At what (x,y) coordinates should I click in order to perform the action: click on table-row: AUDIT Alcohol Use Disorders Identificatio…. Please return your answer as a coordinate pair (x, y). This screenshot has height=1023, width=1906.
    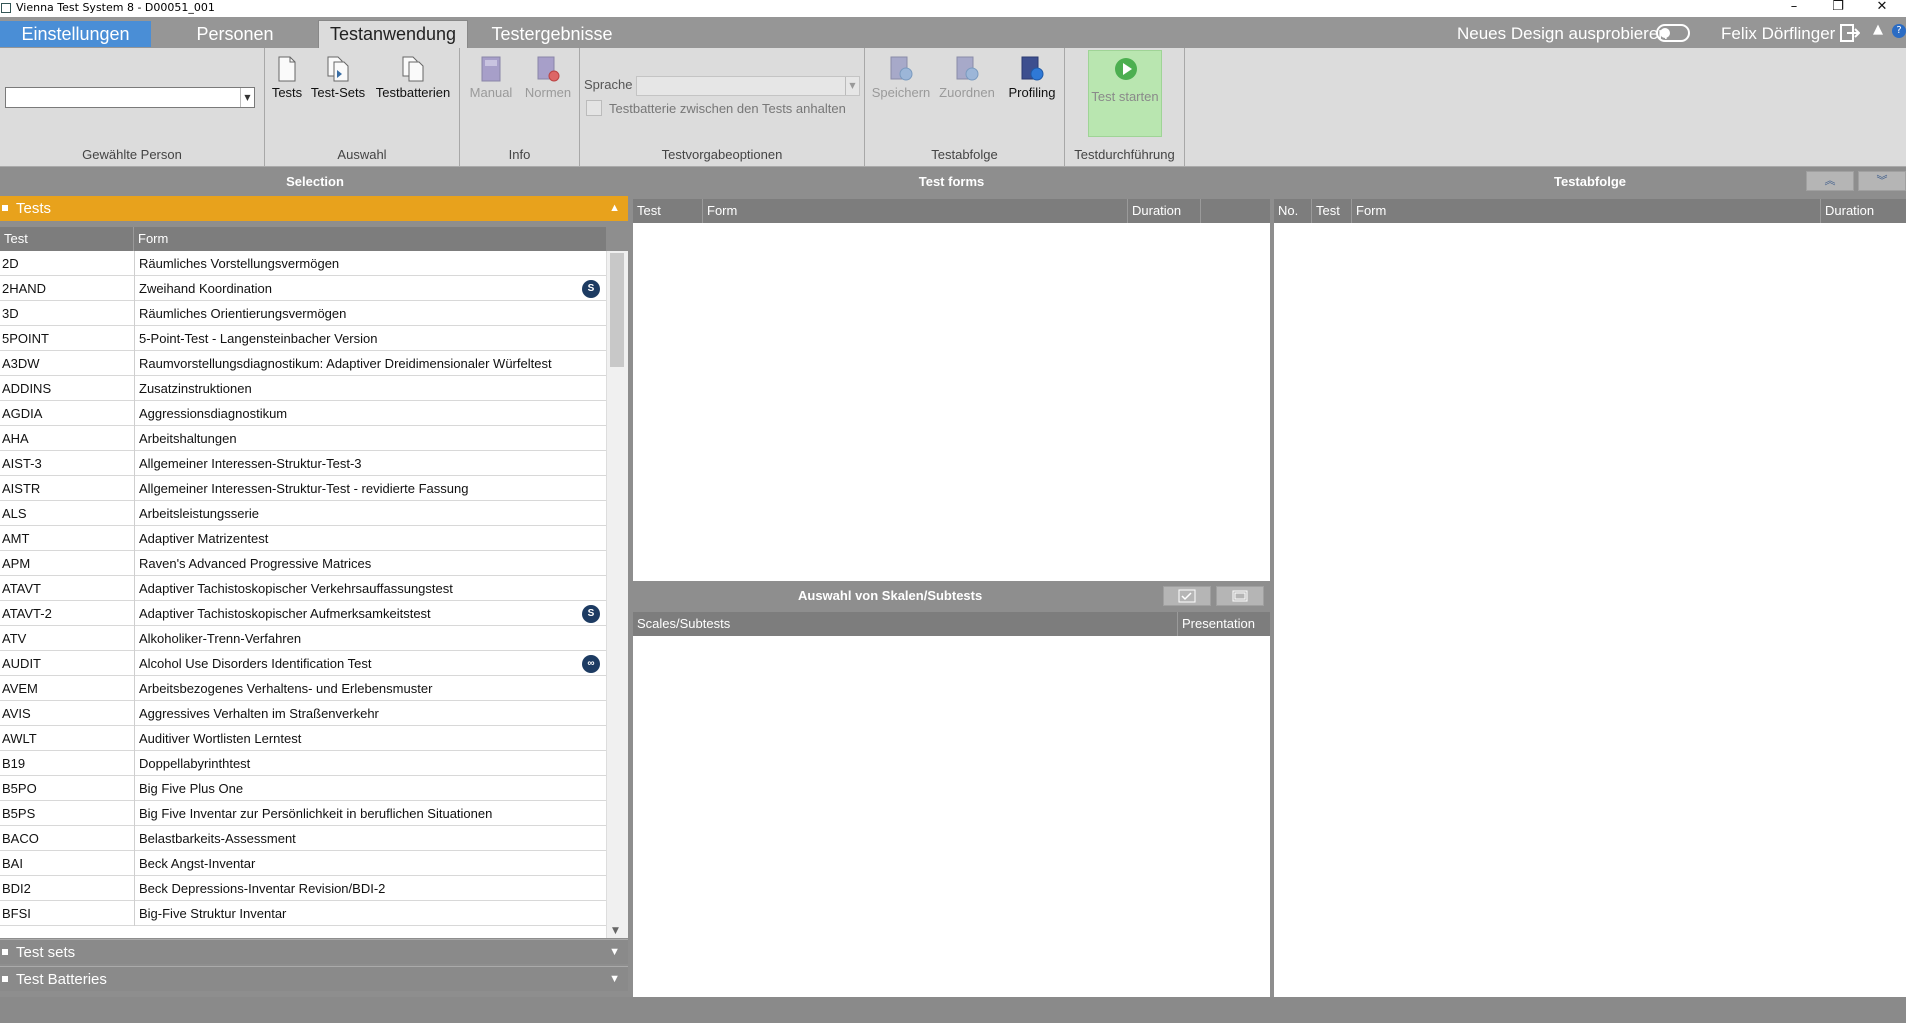
    Looking at the image, I should click on (303, 663).